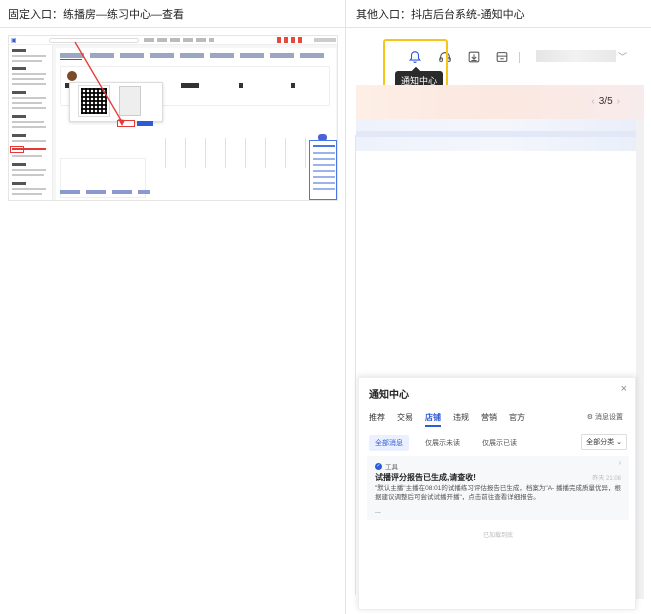 The image size is (651, 614). What do you see at coordinates (442, 443) in the screenshot?
I see `filter-unread: 仅展示未读` at bounding box center [442, 443].